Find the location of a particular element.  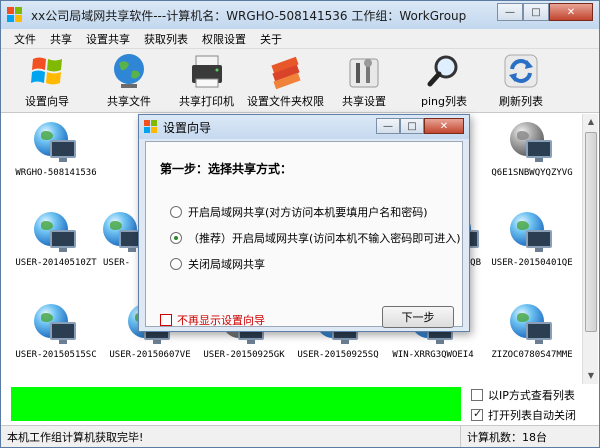

dont-show-wizard-checkbox: 不再显示设置向导 is located at coordinates (212, 320).